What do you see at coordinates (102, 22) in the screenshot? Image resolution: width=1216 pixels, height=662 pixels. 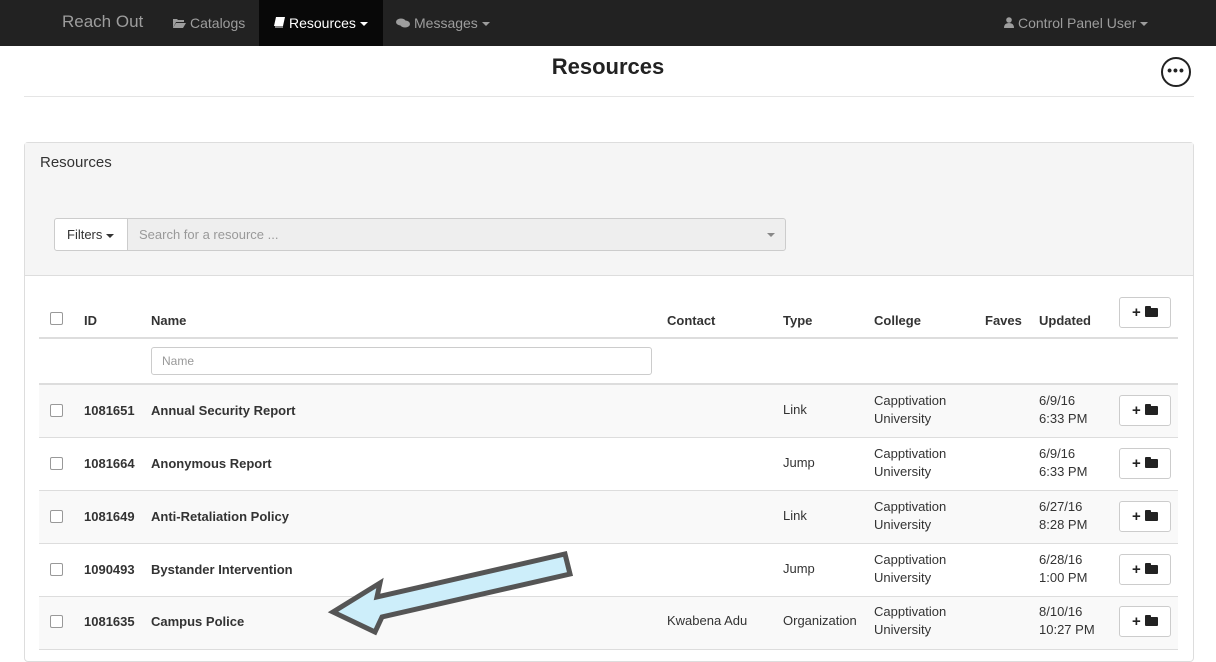 I see `brand-link: Reach Out` at bounding box center [102, 22].